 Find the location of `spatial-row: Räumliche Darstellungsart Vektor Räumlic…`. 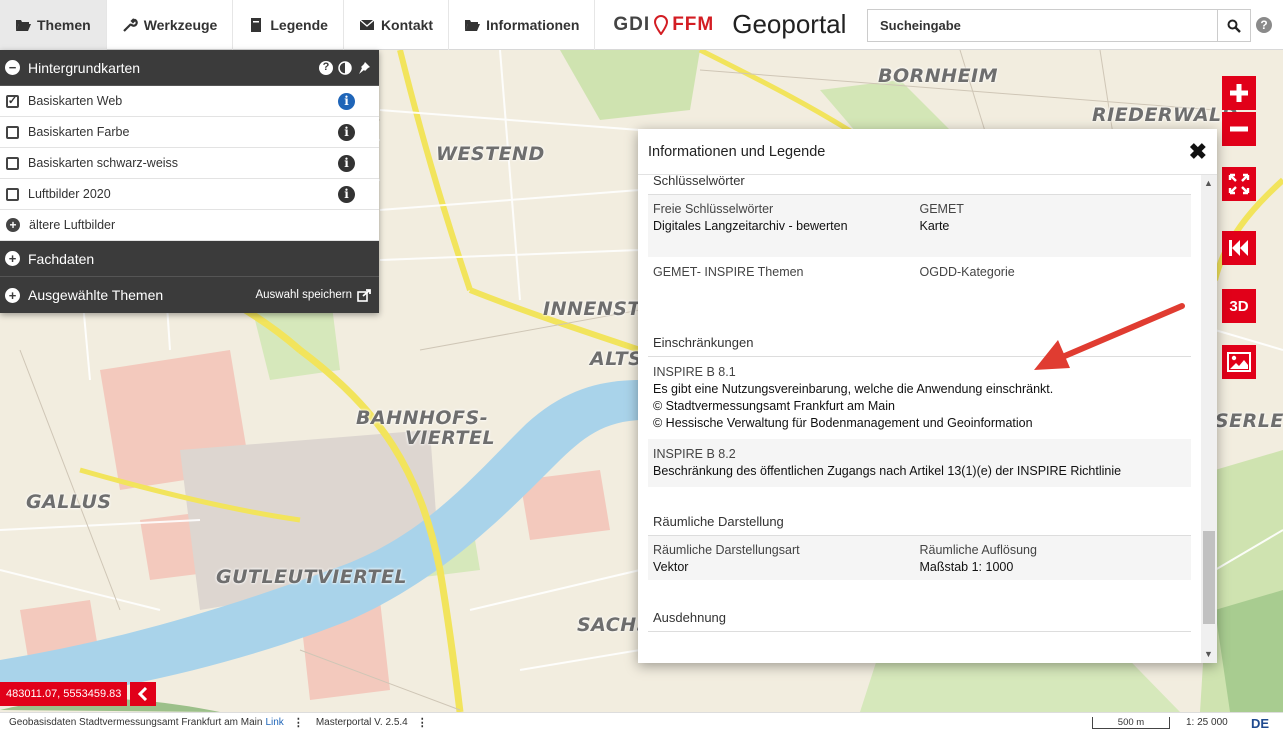

spatial-row: Räumliche Darstellungsart Vektor Räumlic… is located at coordinates (919, 558).